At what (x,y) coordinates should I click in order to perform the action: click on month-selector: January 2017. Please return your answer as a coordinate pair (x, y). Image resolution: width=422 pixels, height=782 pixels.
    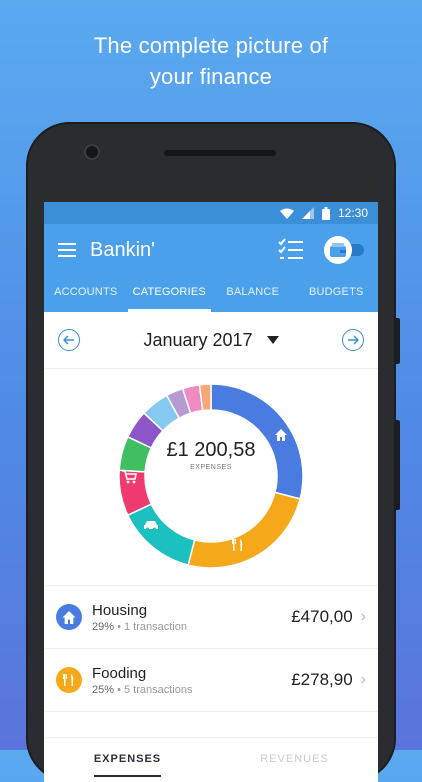
    Looking at the image, I should click on (211, 340).